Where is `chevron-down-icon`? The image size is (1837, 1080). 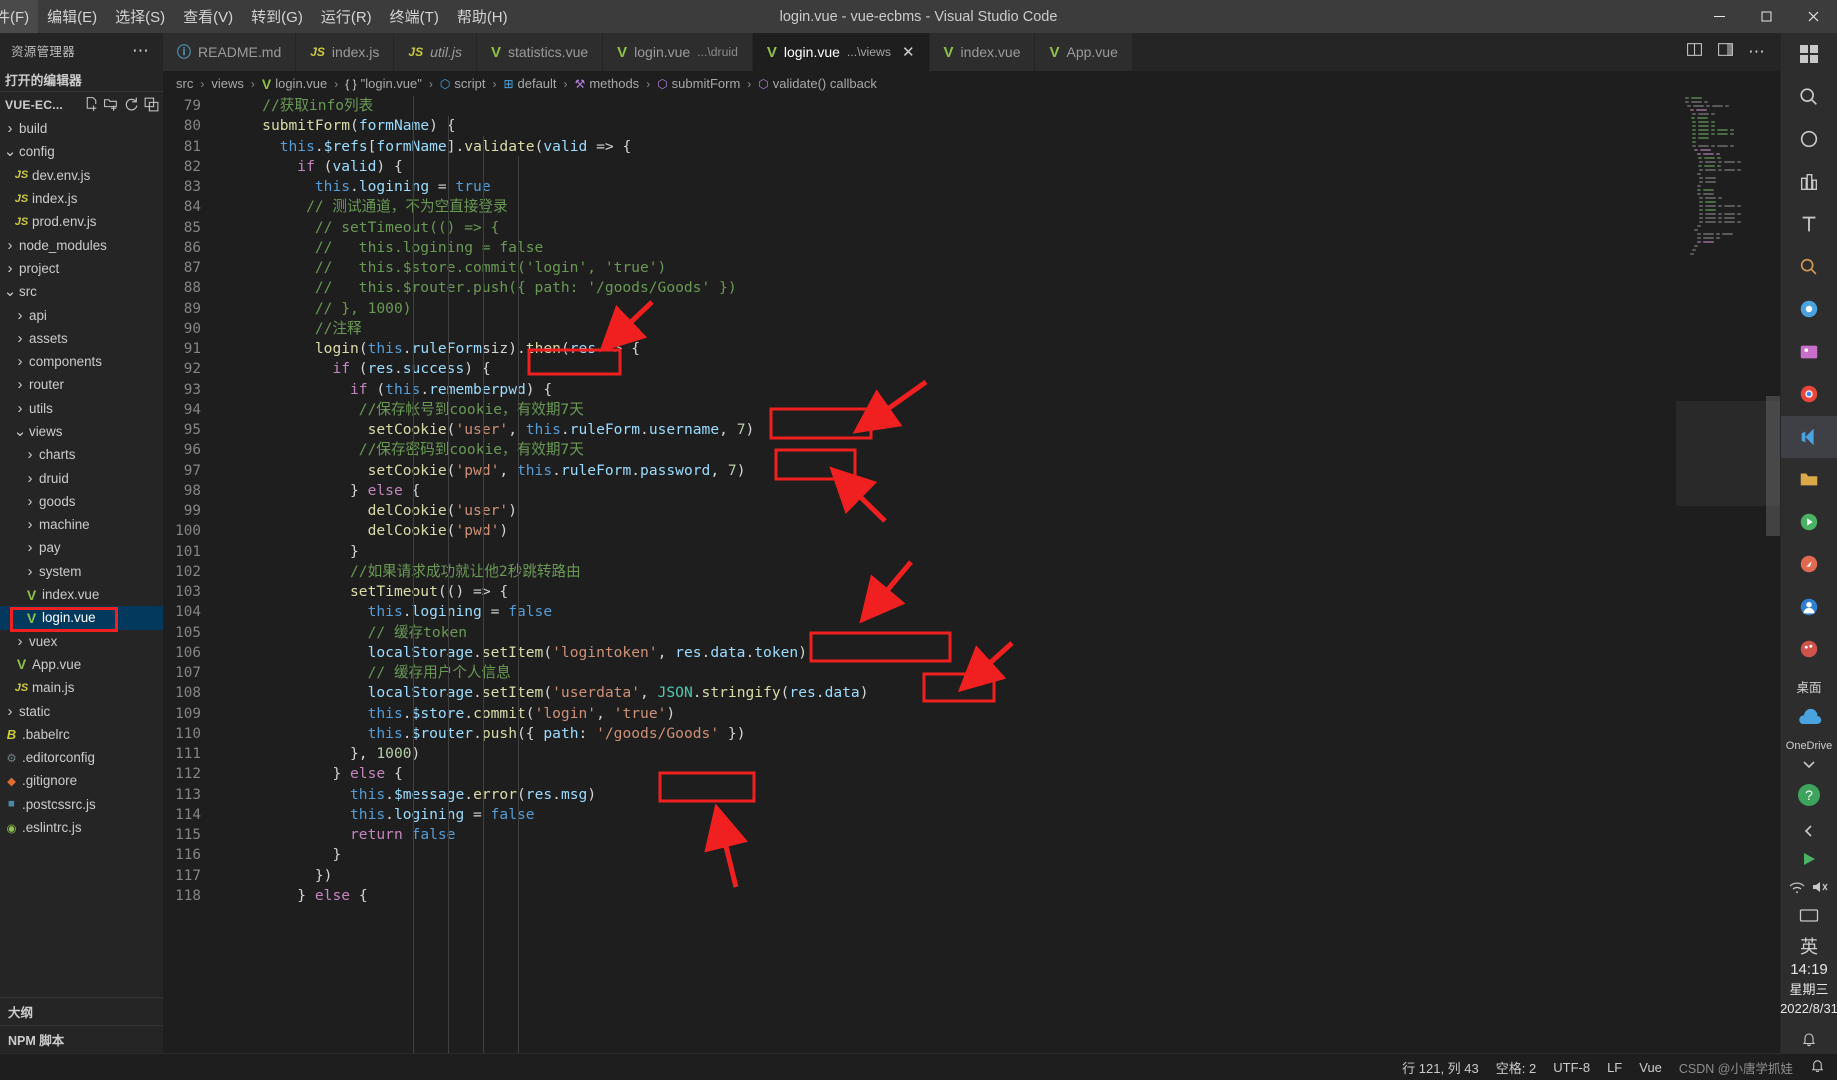 chevron-down-icon is located at coordinates (1809, 763).